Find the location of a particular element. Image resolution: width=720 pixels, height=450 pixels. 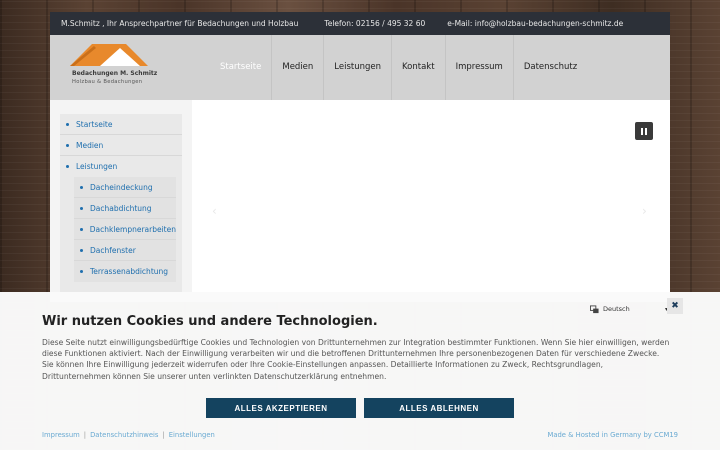

logo-name: Bedachungen M. Schmitz is located at coordinates (115, 73).